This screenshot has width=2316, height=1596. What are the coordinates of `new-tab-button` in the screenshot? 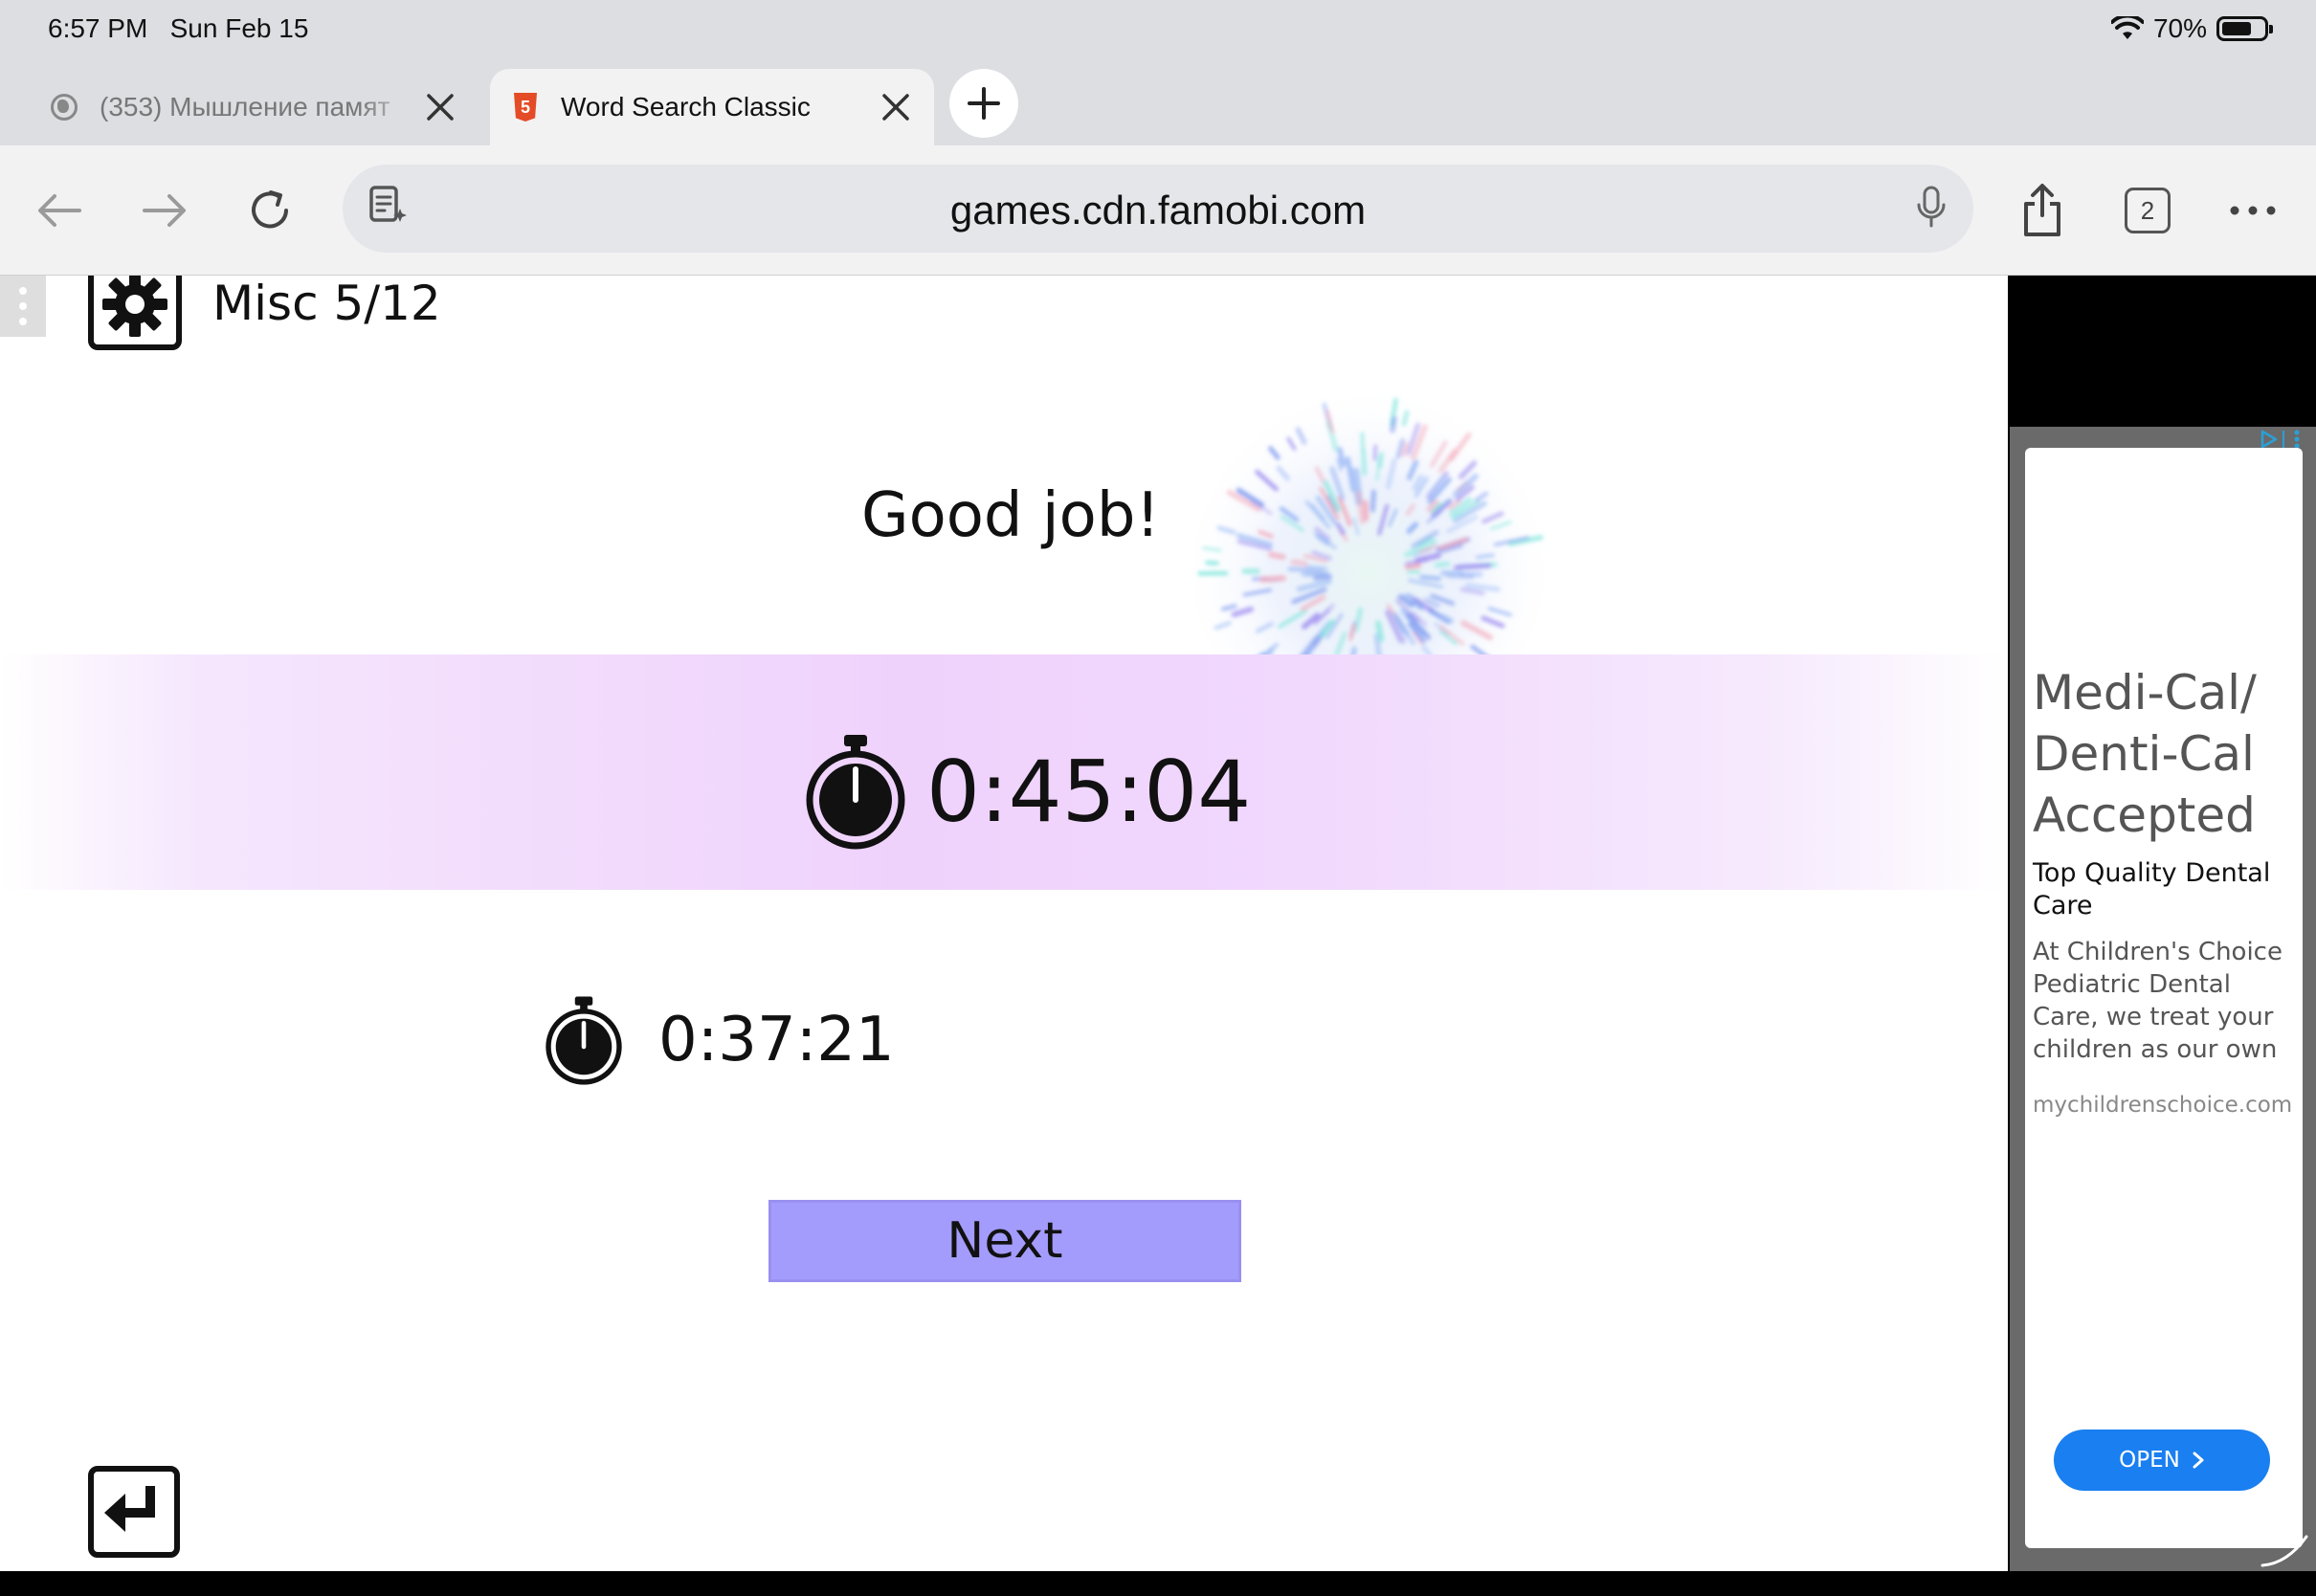 It's located at (984, 104).